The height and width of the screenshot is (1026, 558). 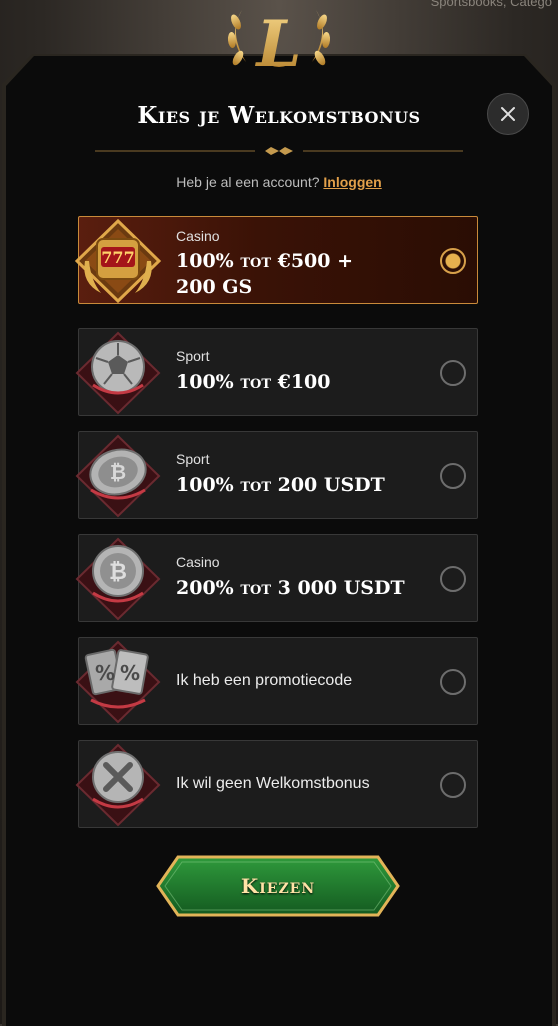 I want to click on soccer-ball-icon, so click(x=118, y=373).